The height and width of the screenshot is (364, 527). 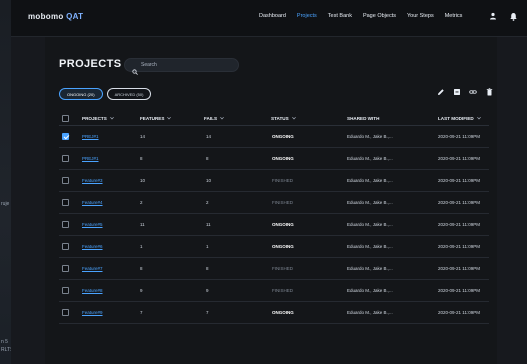 What do you see at coordinates (454, 16) in the screenshot?
I see `nav-metrics: Metrics` at bounding box center [454, 16].